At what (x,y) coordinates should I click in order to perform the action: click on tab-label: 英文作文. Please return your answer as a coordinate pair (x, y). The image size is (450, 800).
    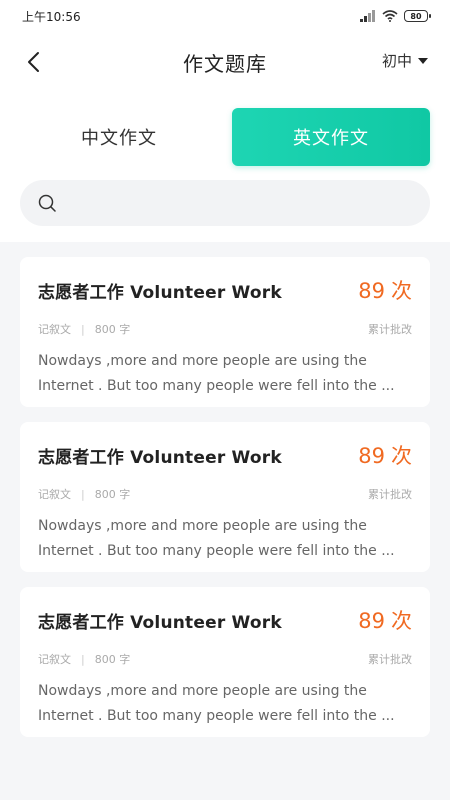
    Looking at the image, I should click on (331, 138).